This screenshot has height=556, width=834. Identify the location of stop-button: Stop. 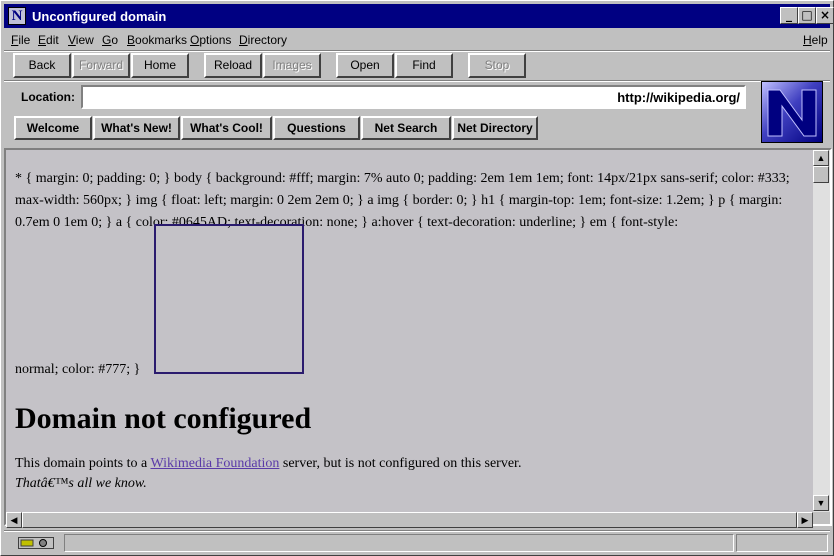
(497, 65).